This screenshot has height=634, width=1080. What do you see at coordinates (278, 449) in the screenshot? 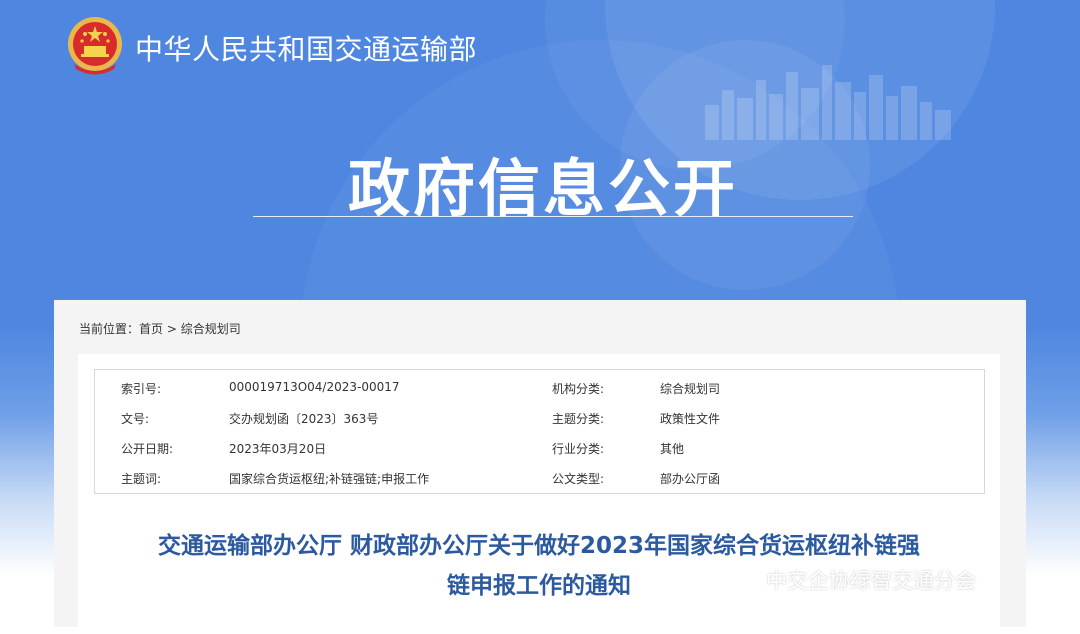
I see `metadata-value: 2023年03月20日` at bounding box center [278, 449].